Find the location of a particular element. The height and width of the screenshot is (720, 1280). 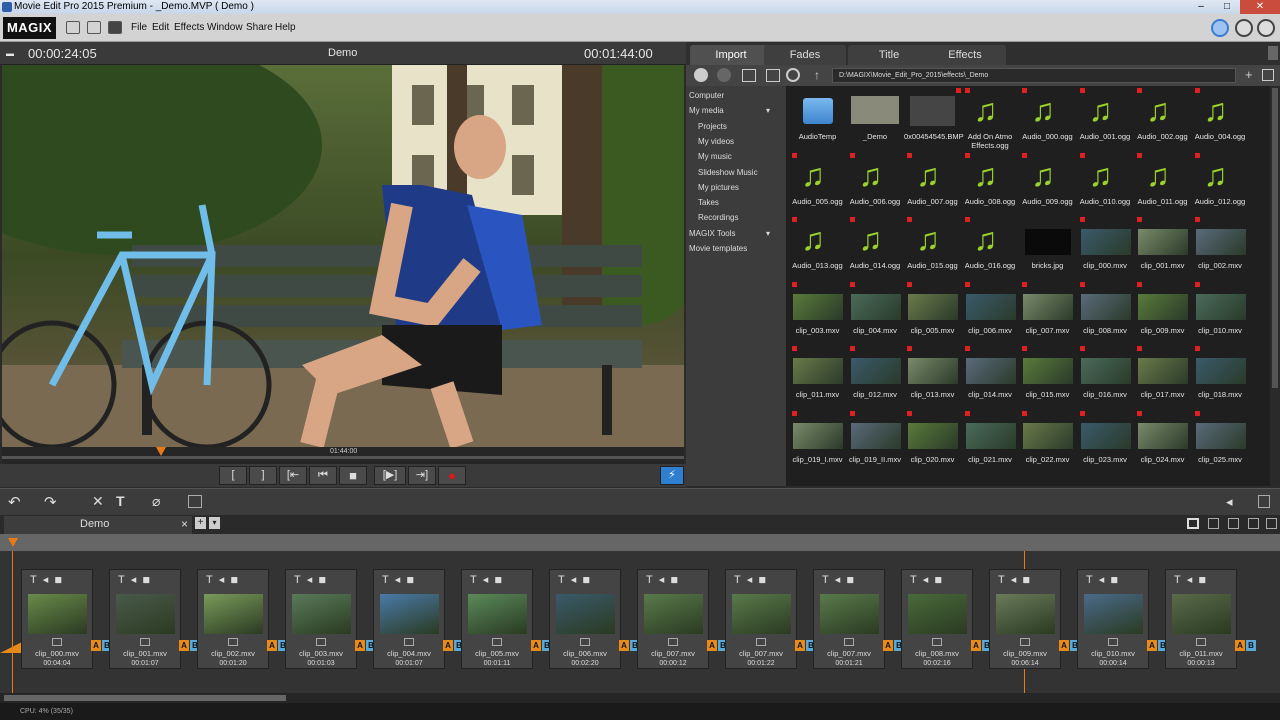

file-grid-scrollbar is located at coordinates (1275, 286).